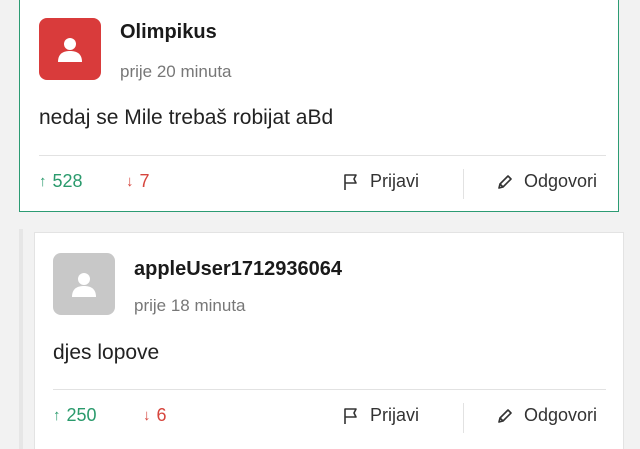  I want to click on downvote-count: 7, so click(144, 181).